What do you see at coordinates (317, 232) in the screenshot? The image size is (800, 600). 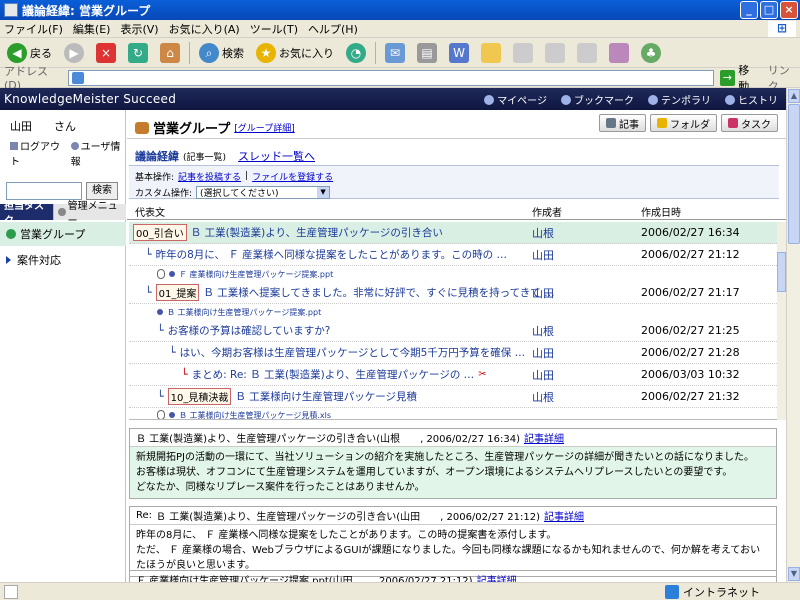 I see `row-subject-text: Ｂ 工業(製造業)より、生産管理パッケージの引き合い` at bounding box center [317, 232].